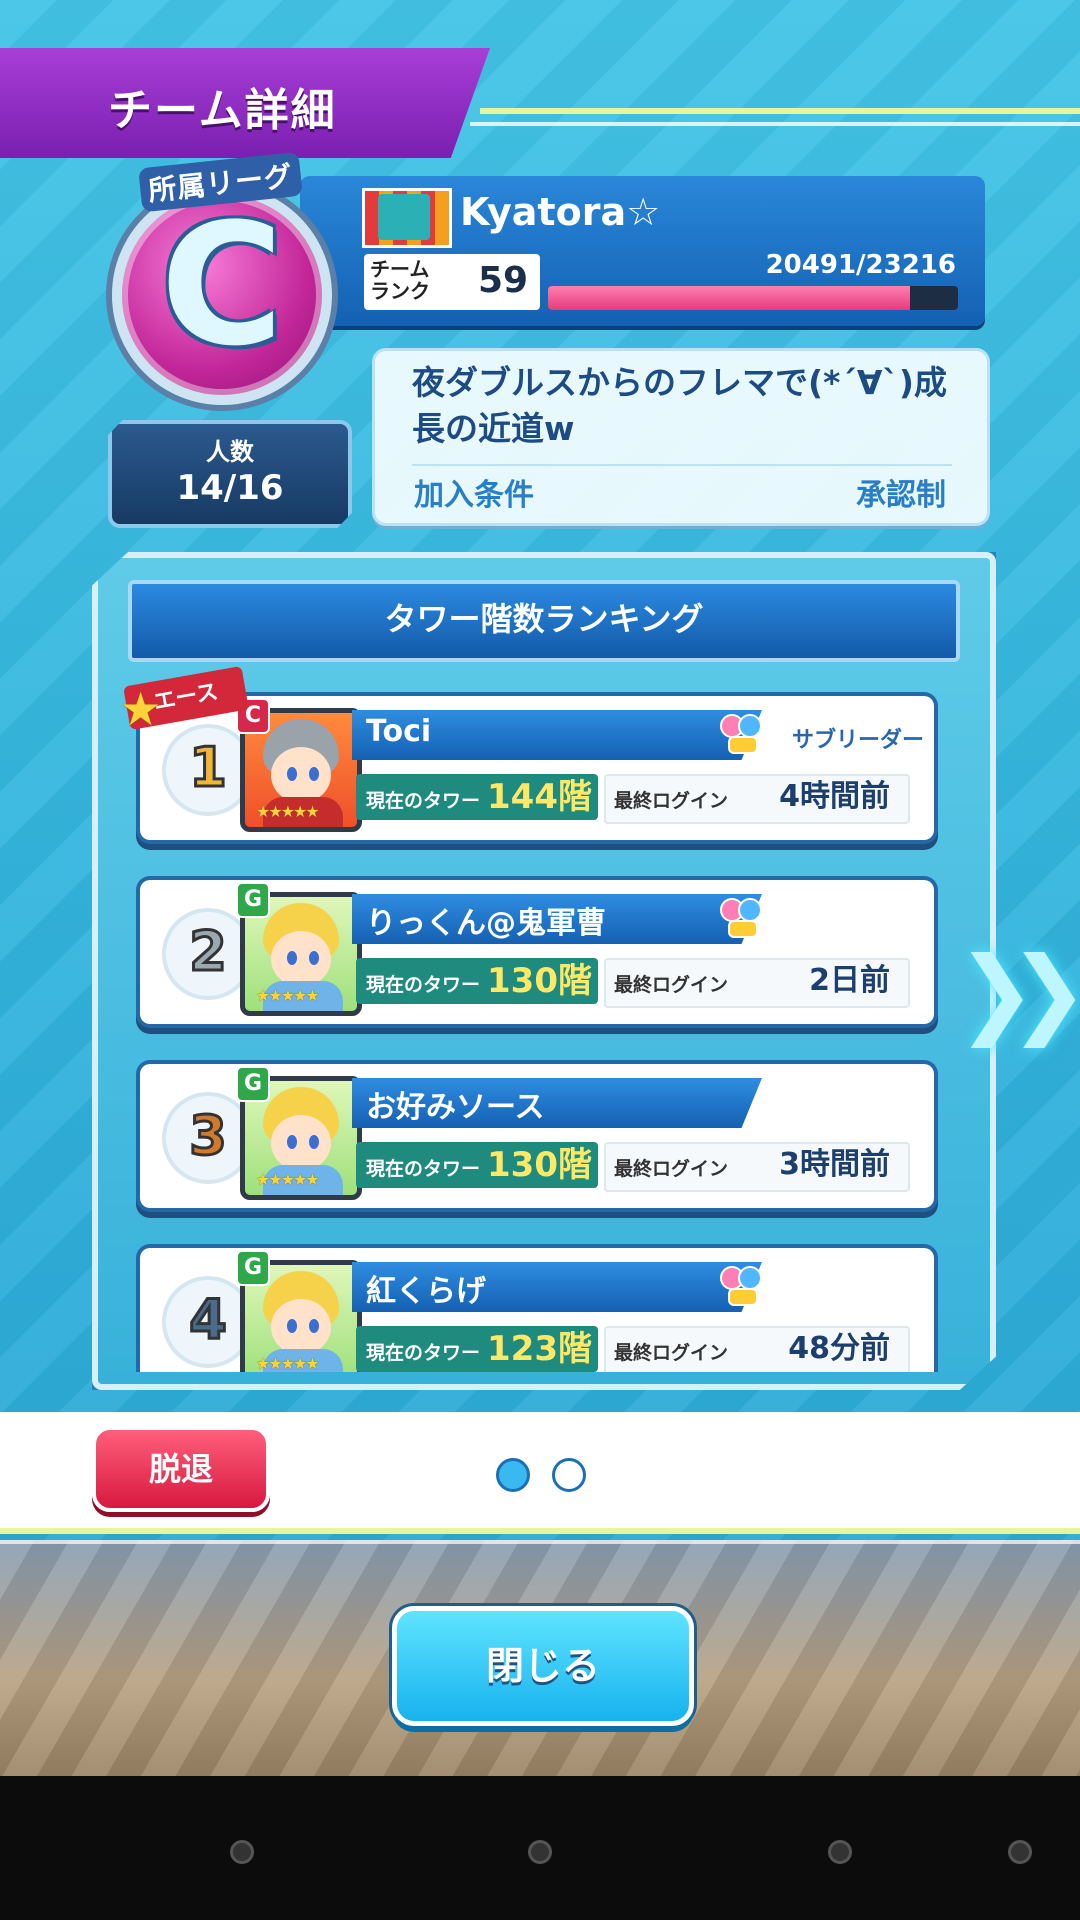 Image resolution: width=1080 pixels, height=1920 pixels. What do you see at coordinates (860, 265) in the screenshot?
I see `team-exp-text: 20491/23216` at bounding box center [860, 265].